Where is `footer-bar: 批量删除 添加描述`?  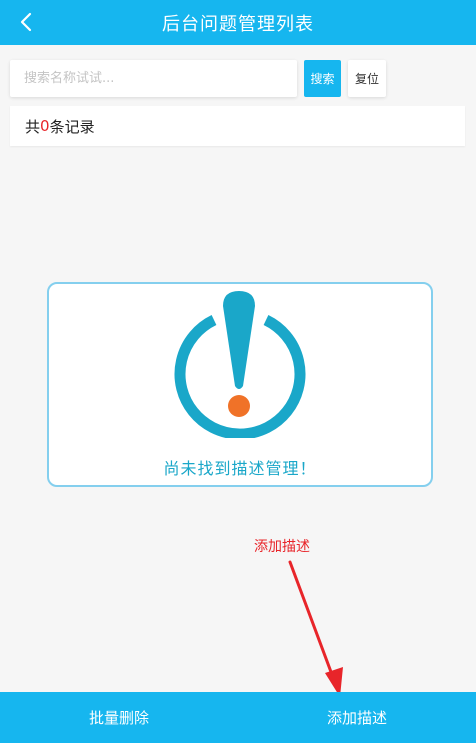
footer-bar: 批量删除 添加描述 is located at coordinates (238, 717).